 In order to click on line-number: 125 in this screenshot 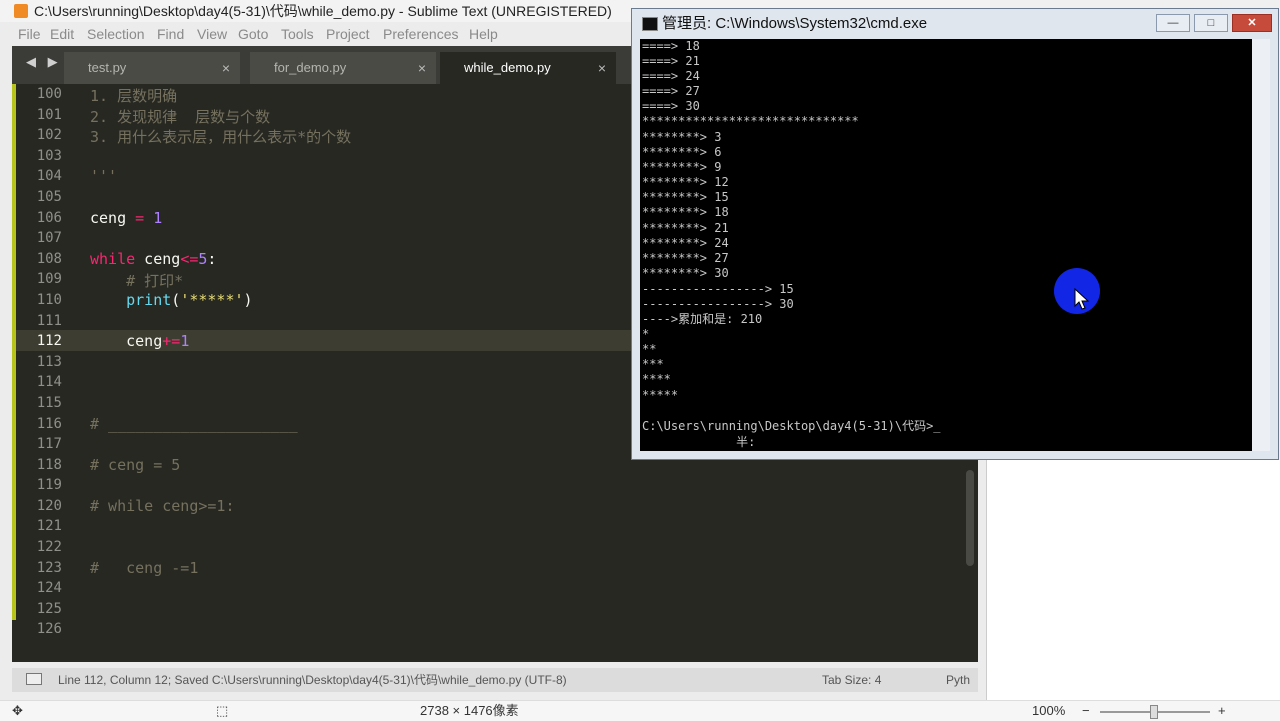, I will do `click(49, 609)`.